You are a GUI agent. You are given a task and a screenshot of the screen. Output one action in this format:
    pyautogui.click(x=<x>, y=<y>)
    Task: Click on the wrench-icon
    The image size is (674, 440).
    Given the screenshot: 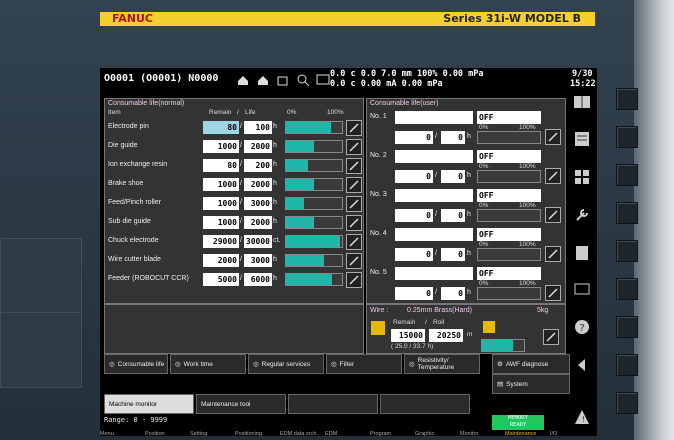 What is the action you would take?
    pyautogui.click(x=582, y=215)
    